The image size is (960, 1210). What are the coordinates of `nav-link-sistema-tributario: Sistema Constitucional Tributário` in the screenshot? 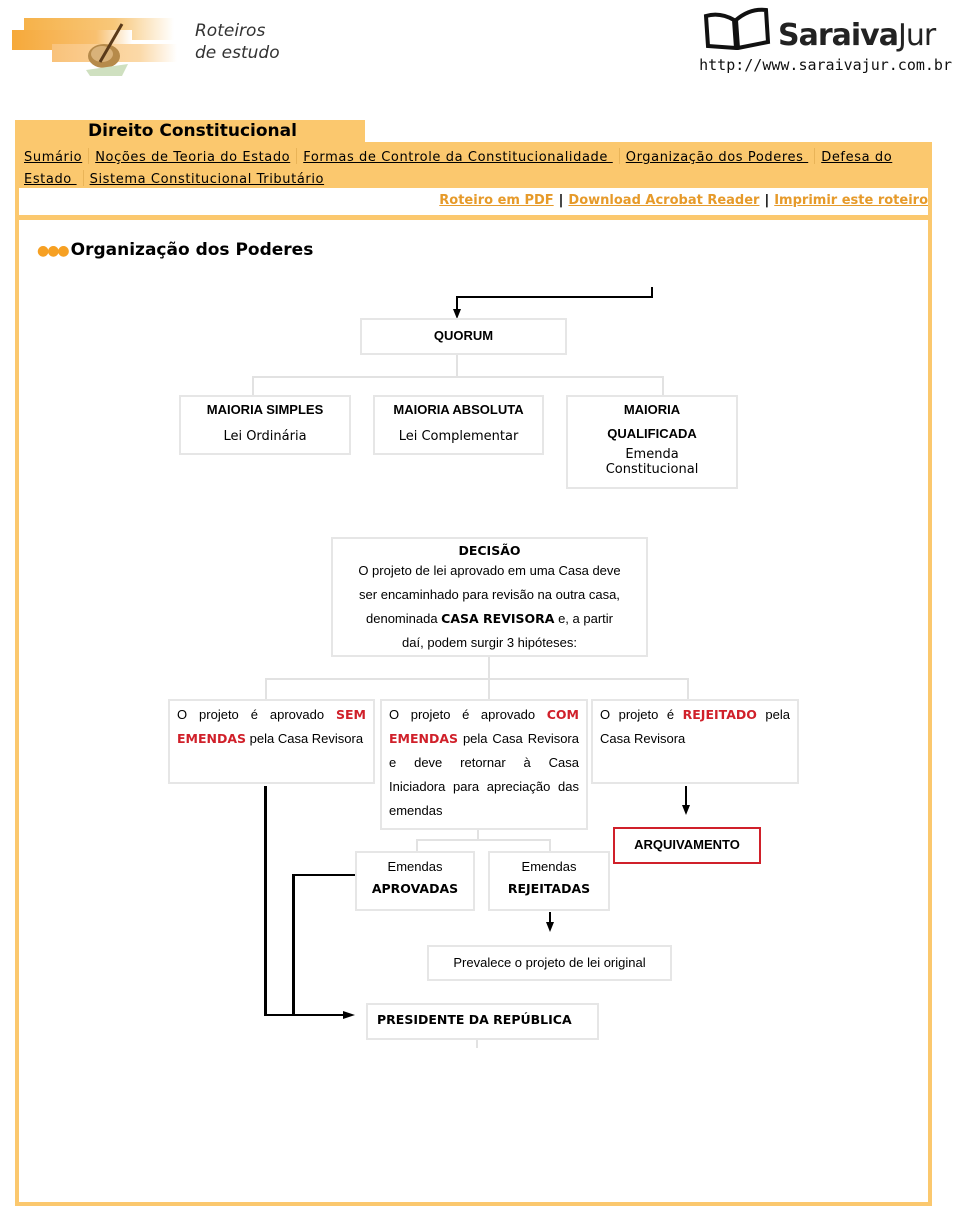 It's located at (207, 179).